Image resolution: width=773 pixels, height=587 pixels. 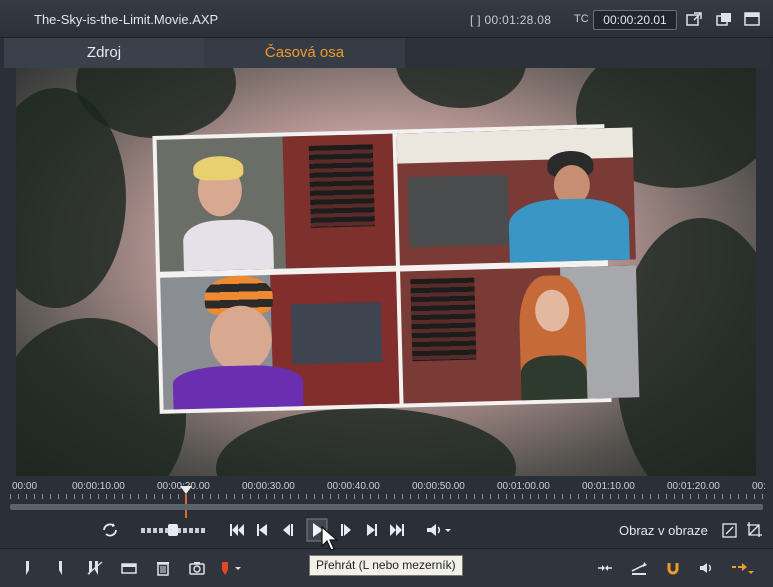 What do you see at coordinates (240, 338) in the screenshot?
I see `person-face` at bounding box center [240, 338].